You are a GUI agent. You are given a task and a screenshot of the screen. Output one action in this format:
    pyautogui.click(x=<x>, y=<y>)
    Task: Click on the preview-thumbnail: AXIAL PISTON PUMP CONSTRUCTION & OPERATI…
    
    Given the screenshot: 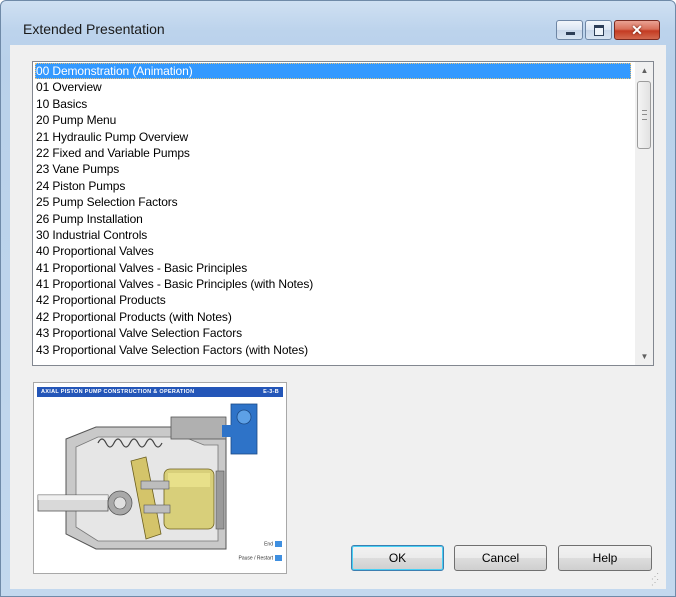 What is the action you would take?
    pyautogui.click(x=160, y=478)
    